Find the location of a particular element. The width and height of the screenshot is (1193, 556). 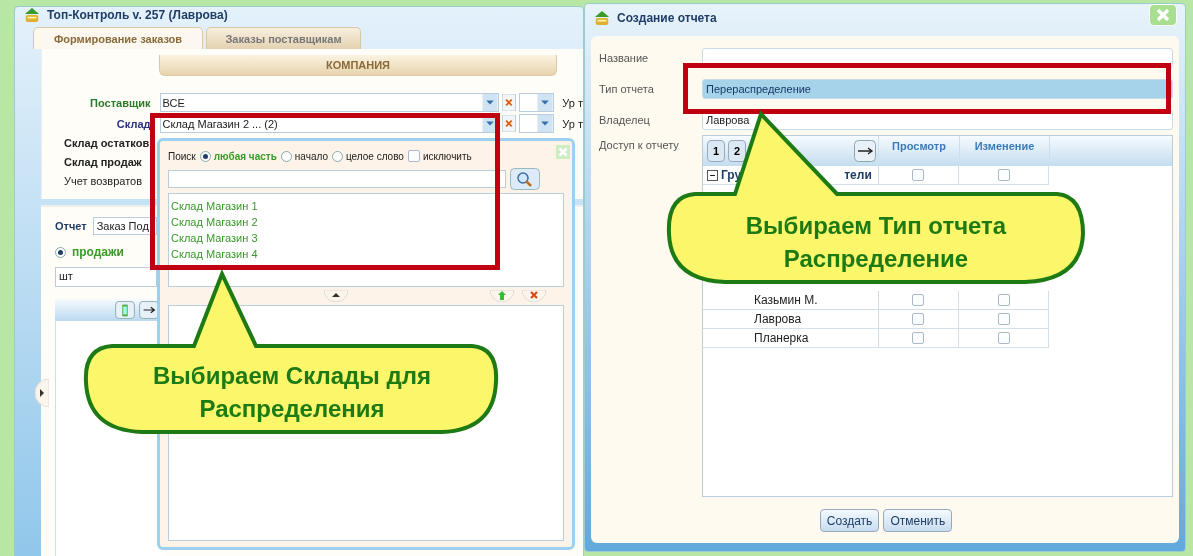

radio-label: начало is located at coordinates (311, 156).